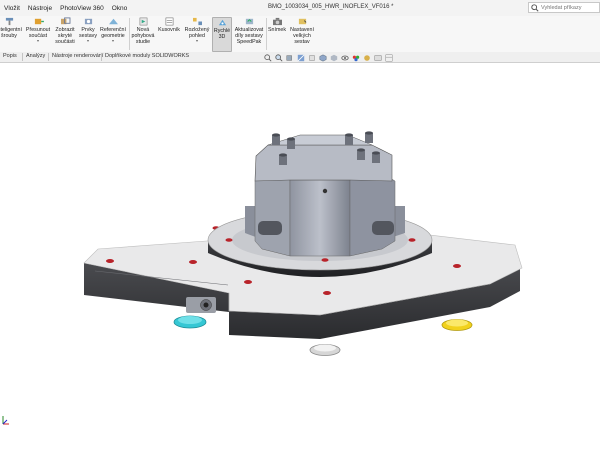 This screenshot has width=600, height=452. What do you see at coordinates (367, 58) in the screenshot?
I see `apply-scene-icon` at bounding box center [367, 58].